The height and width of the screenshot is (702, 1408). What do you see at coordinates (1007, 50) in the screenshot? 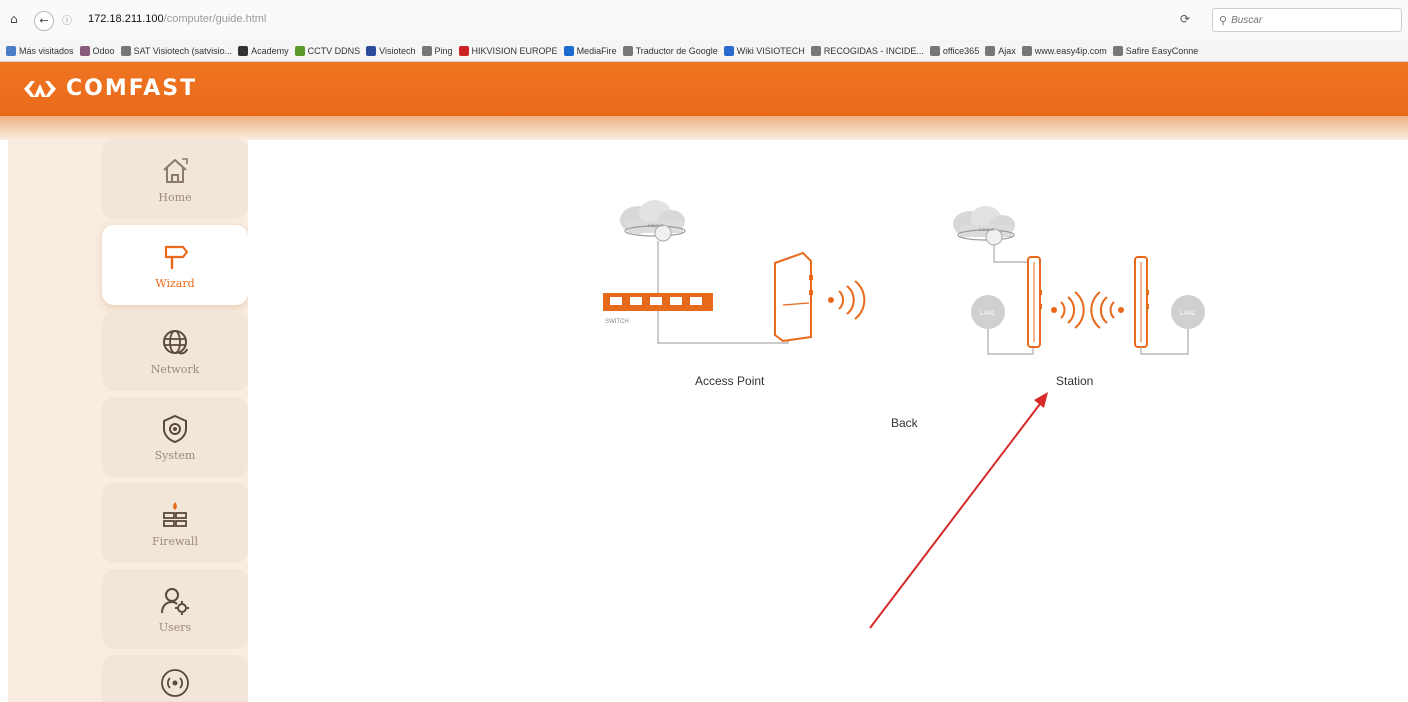
I see `bookmark-label: Ajax` at bounding box center [1007, 50].